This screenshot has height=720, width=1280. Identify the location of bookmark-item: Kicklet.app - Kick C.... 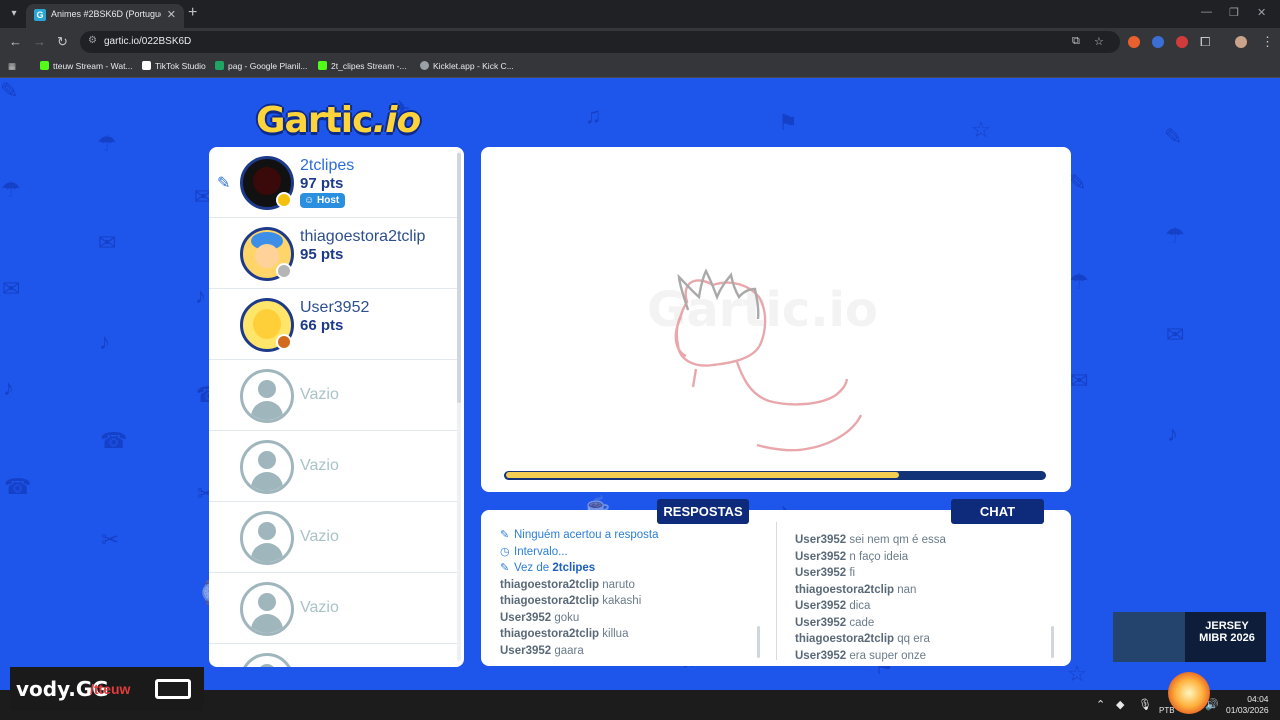
(467, 66).